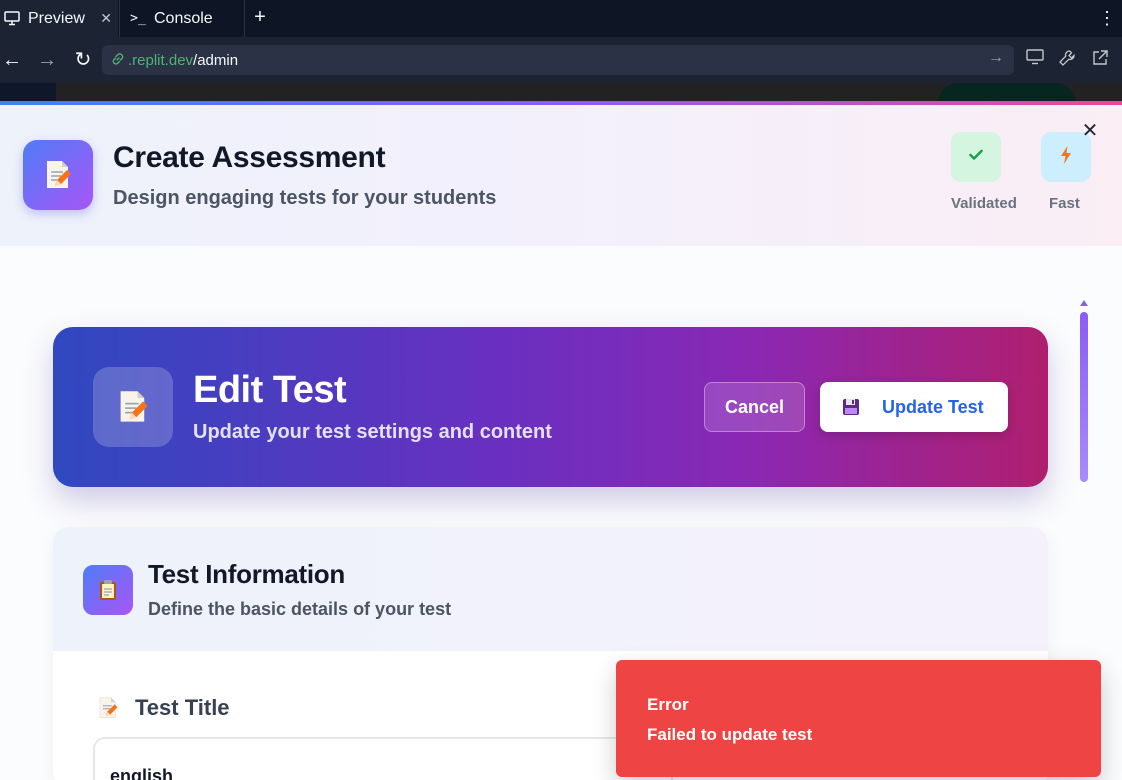 The image size is (1122, 780). What do you see at coordinates (118, 60) in the screenshot?
I see `link-icon` at bounding box center [118, 60].